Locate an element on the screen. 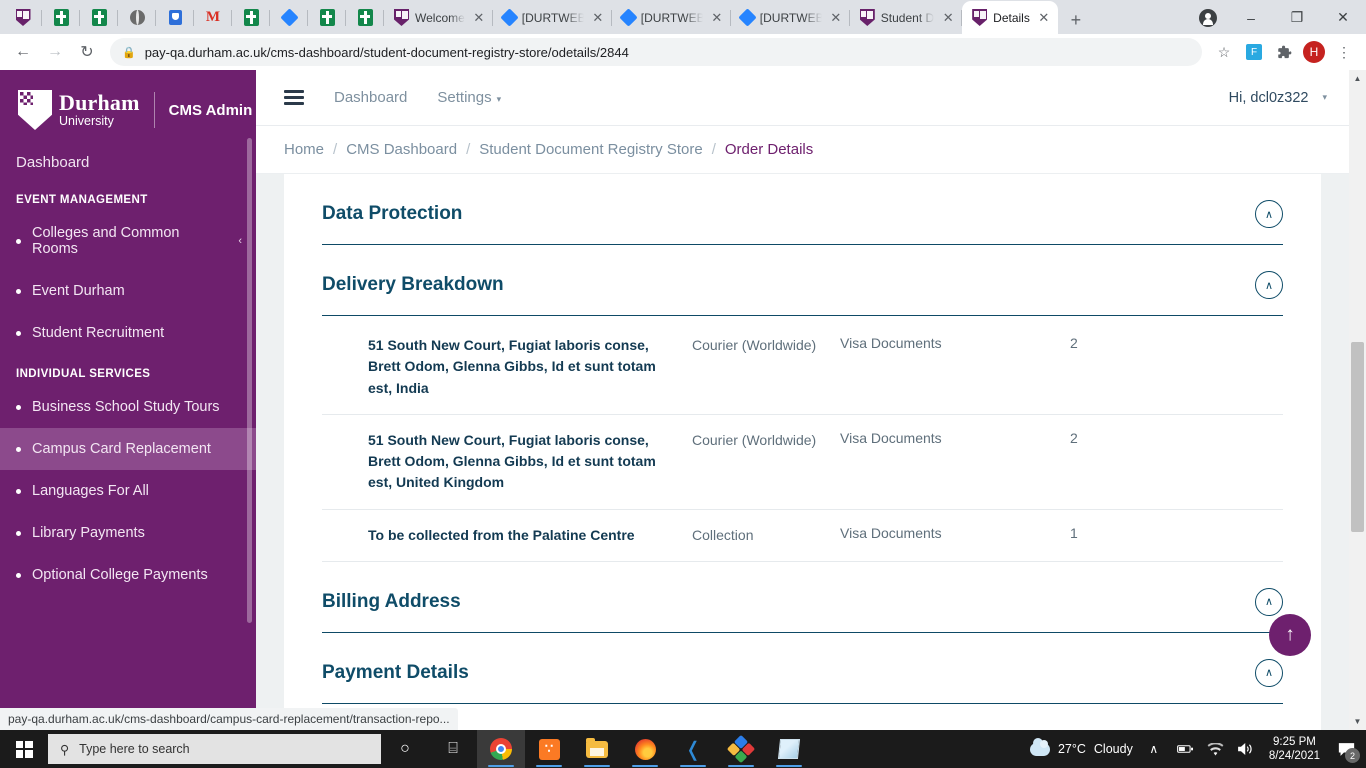  sidebar-item-dashboard: Dashboard is located at coordinates (128, 164).